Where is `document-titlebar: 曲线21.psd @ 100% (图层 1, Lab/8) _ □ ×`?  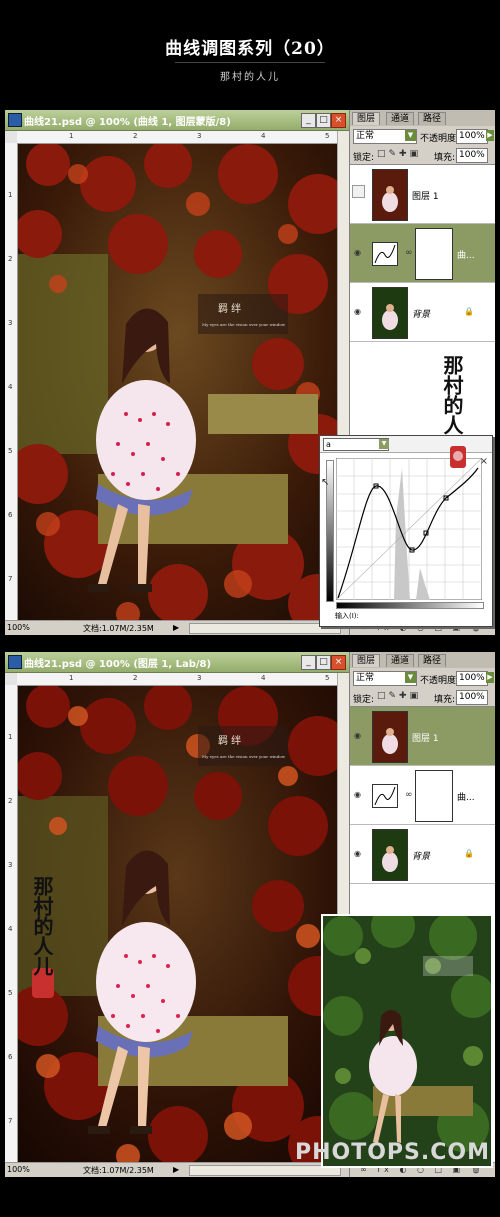 document-titlebar: 曲线21.psd @ 100% (图层 1, Lab/8) _ □ × is located at coordinates (177, 662).